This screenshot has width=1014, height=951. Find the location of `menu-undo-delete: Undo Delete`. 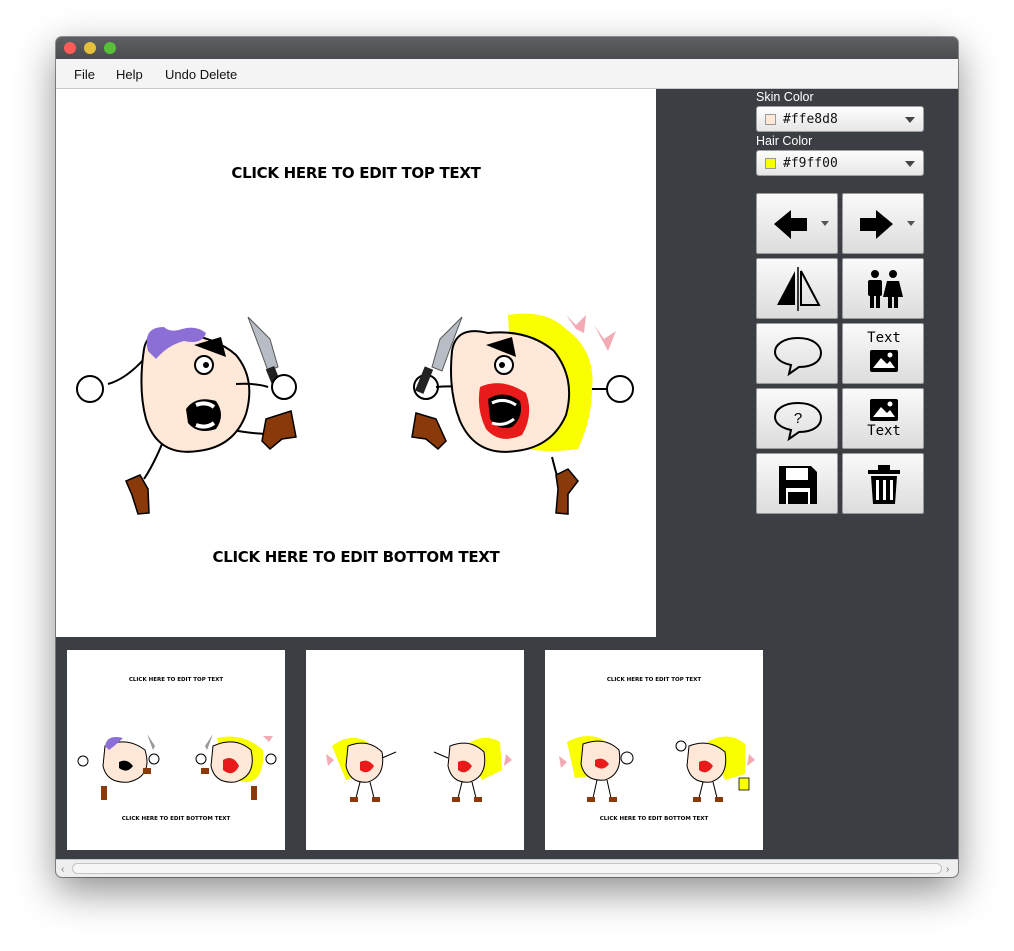

menu-undo-delete: Undo Delete is located at coordinates (201, 74).